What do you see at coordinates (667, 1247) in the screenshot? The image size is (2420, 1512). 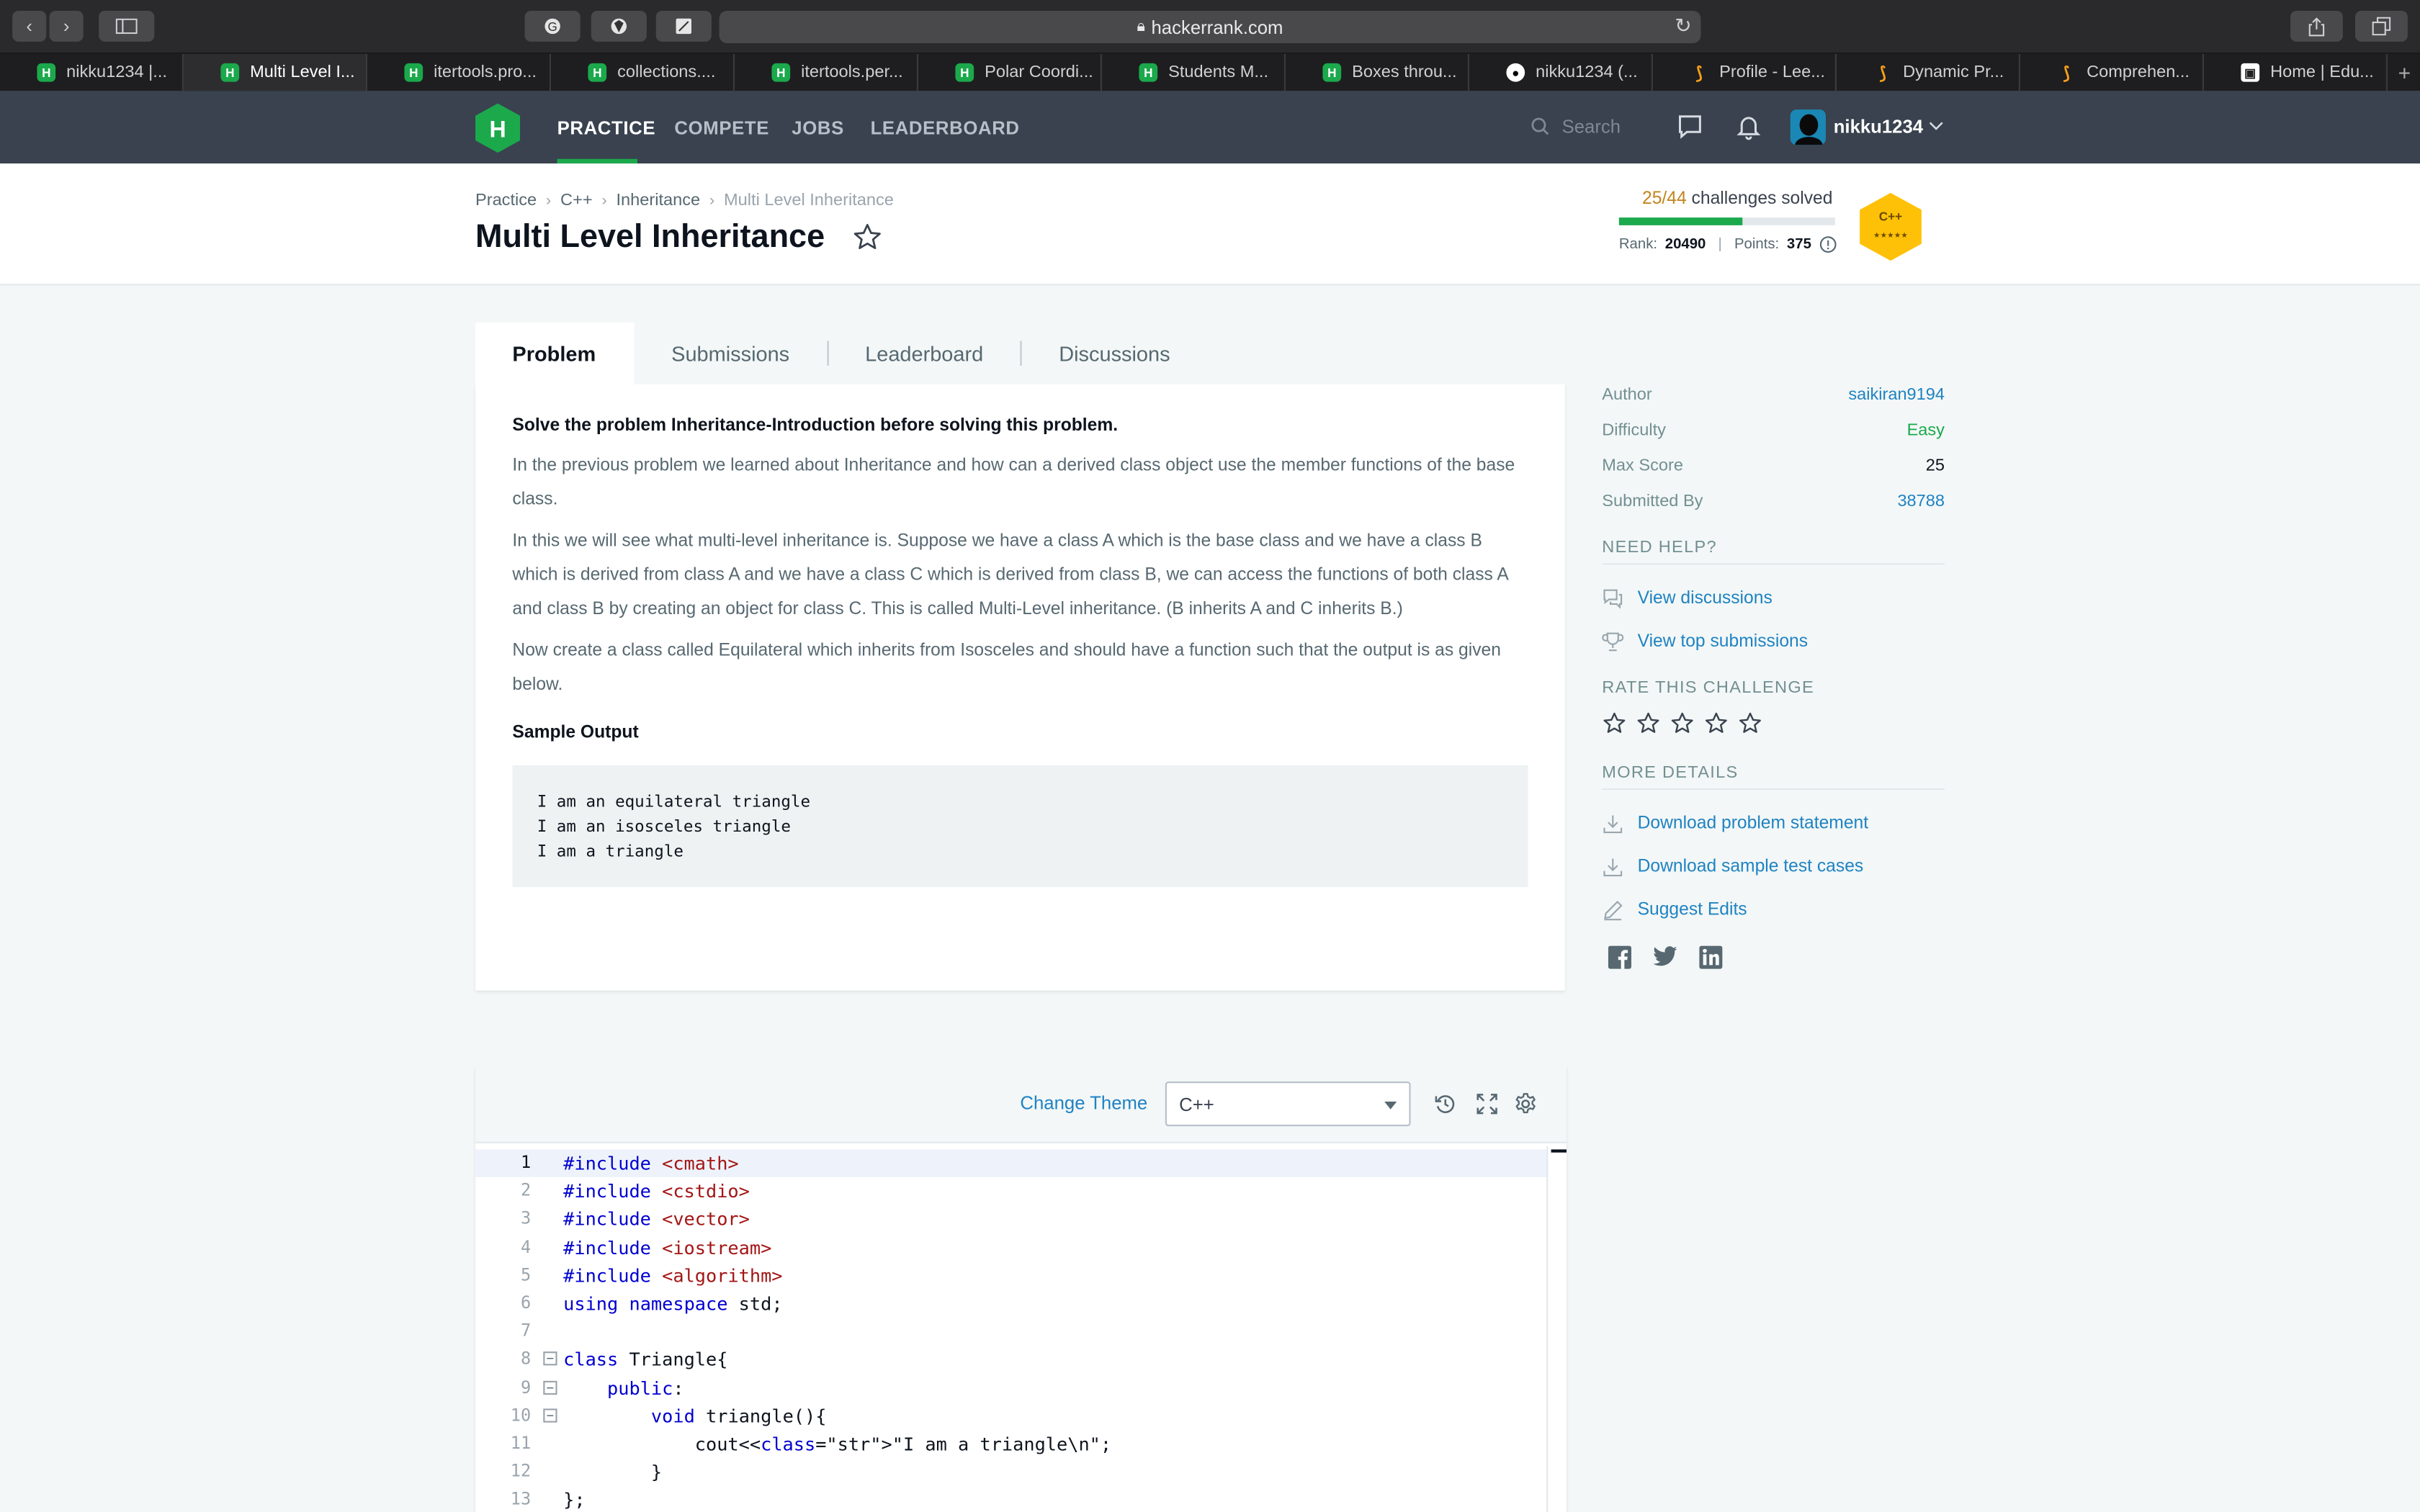 I see `code-text: #include <iostream>` at bounding box center [667, 1247].